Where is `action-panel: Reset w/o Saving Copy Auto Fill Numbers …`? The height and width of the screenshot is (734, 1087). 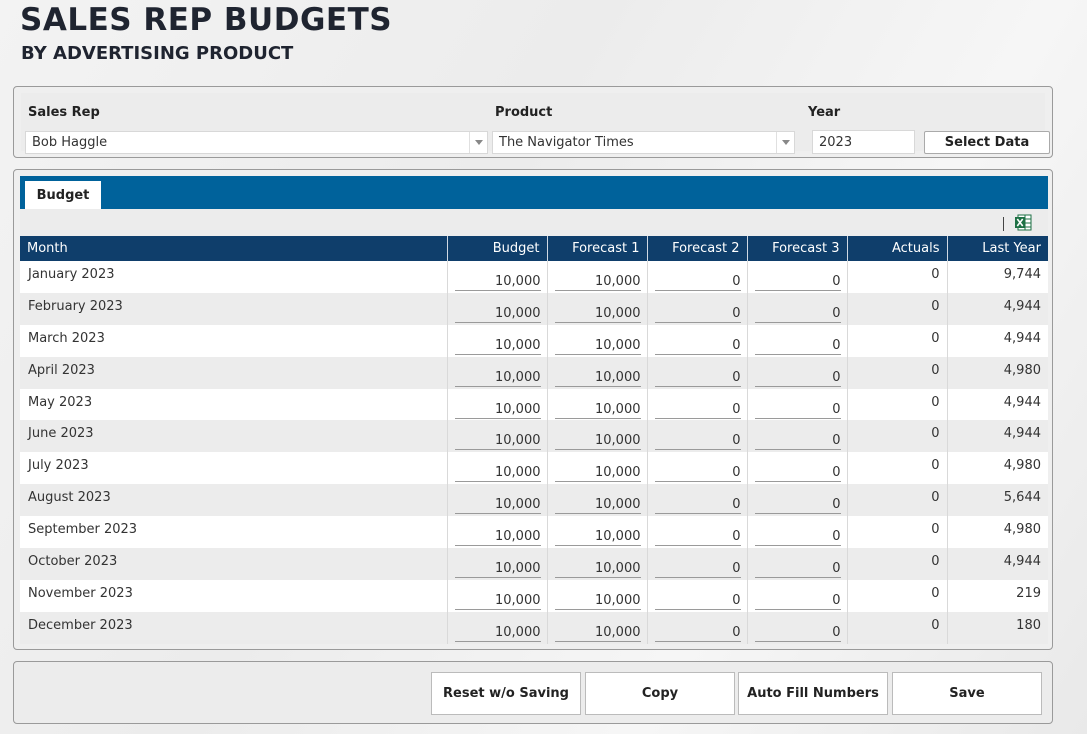 action-panel: Reset w/o Saving Copy Auto Fill Numbers … is located at coordinates (533, 692).